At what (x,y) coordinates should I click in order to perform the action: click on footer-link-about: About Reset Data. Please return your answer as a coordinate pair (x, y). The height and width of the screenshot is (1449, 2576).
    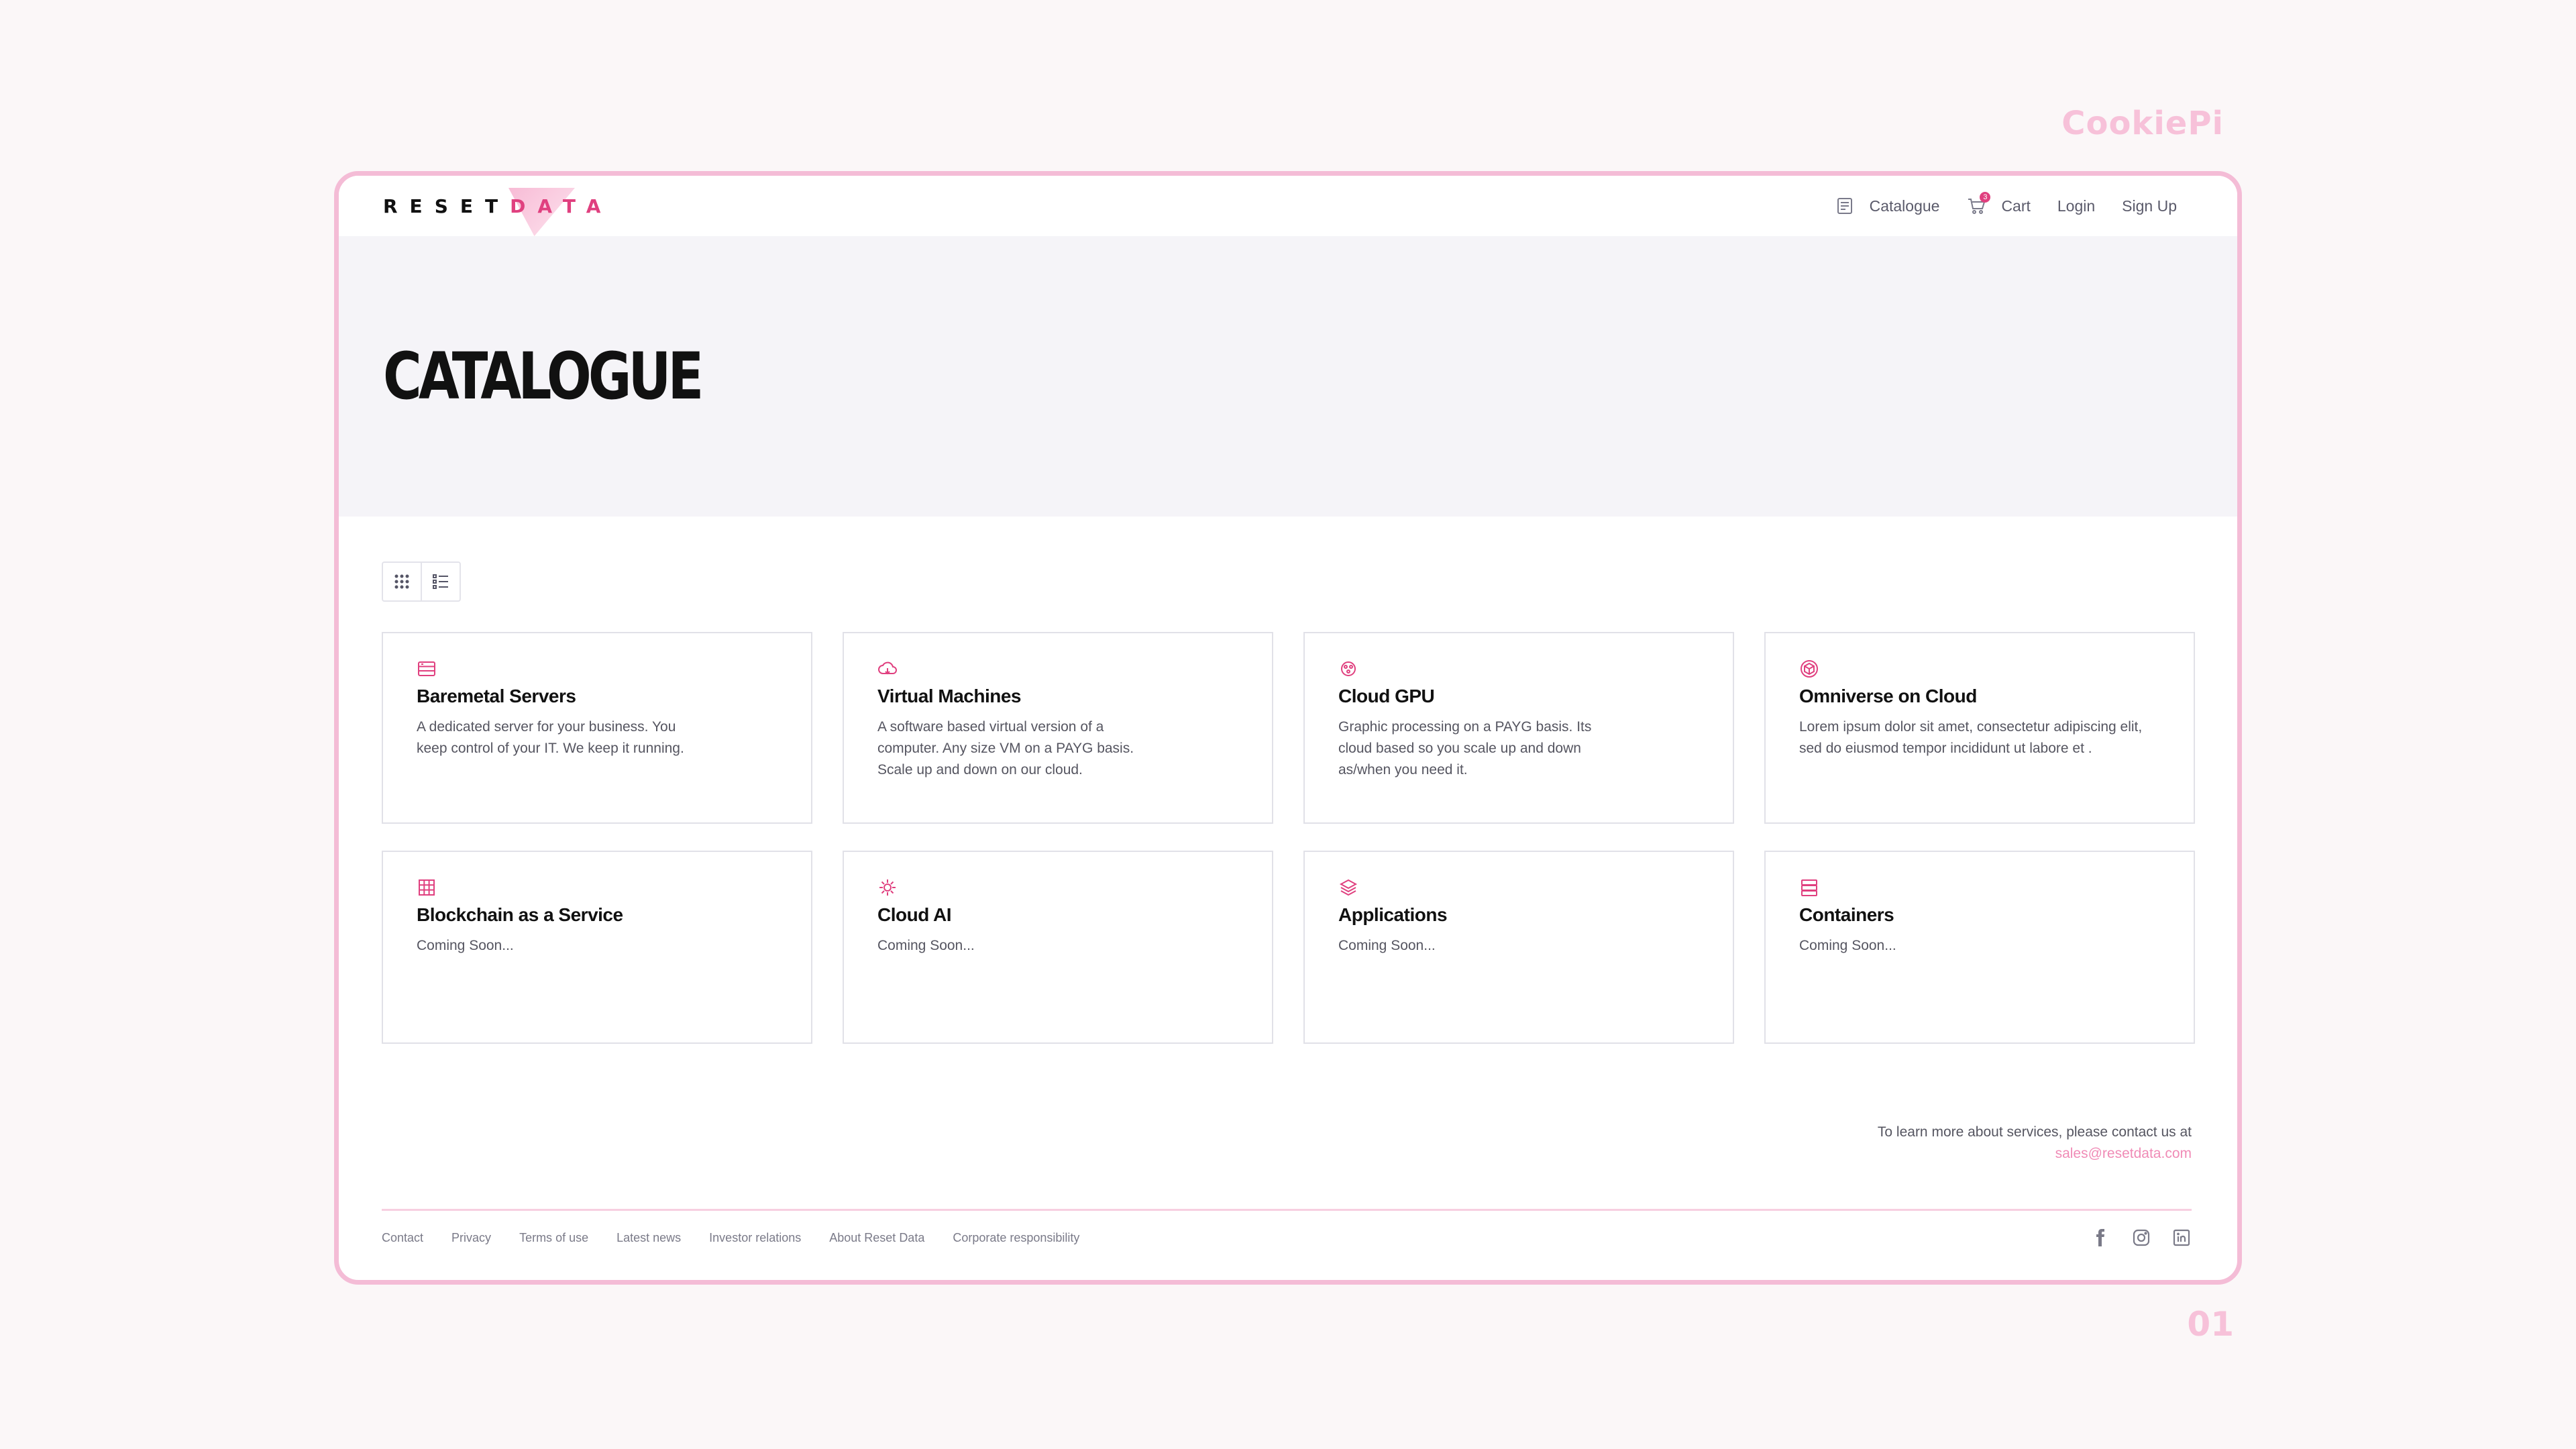
    Looking at the image, I should click on (876, 1238).